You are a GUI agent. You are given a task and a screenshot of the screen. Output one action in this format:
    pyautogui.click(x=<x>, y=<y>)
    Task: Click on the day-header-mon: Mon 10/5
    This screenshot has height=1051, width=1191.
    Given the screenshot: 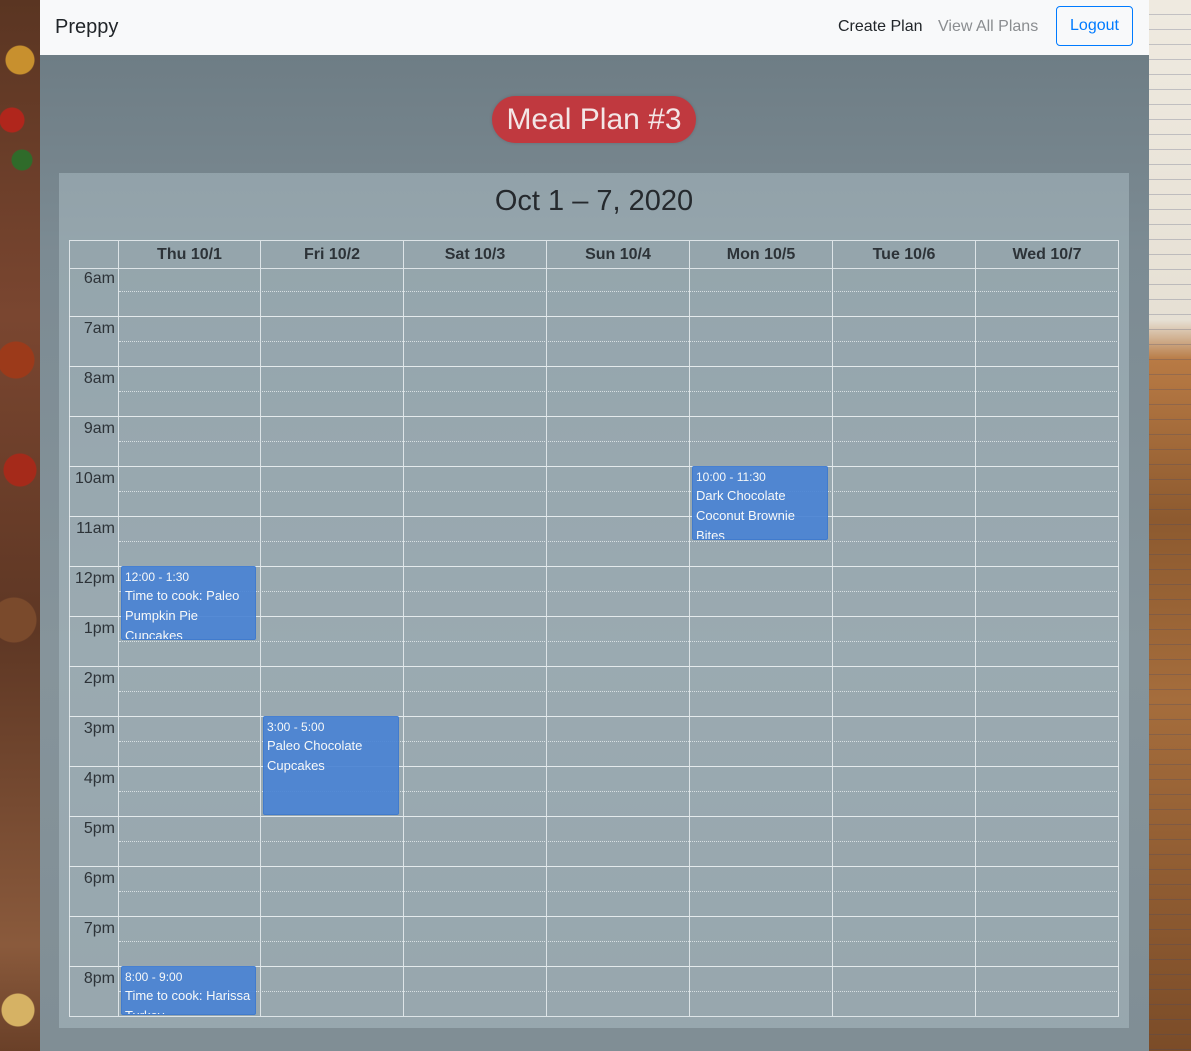 What is the action you would take?
    pyautogui.click(x=761, y=254)
    